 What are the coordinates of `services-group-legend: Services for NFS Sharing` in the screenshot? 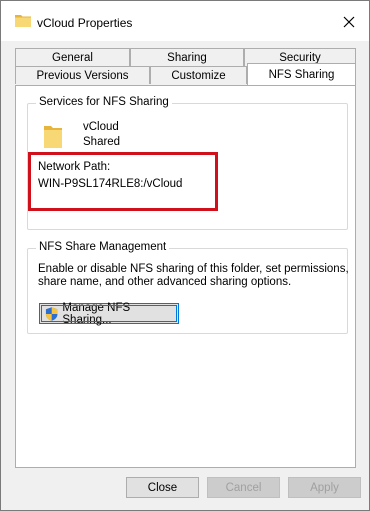 It's located at (104, 102).